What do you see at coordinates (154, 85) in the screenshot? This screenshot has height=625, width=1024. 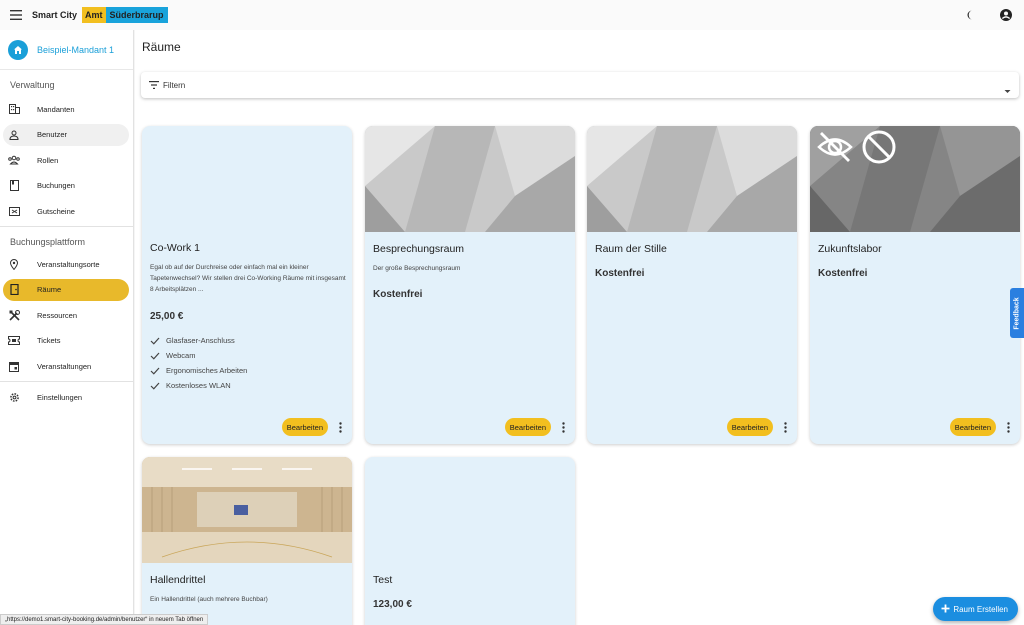 I see `filter-icon` at bounding box center [154, 85].